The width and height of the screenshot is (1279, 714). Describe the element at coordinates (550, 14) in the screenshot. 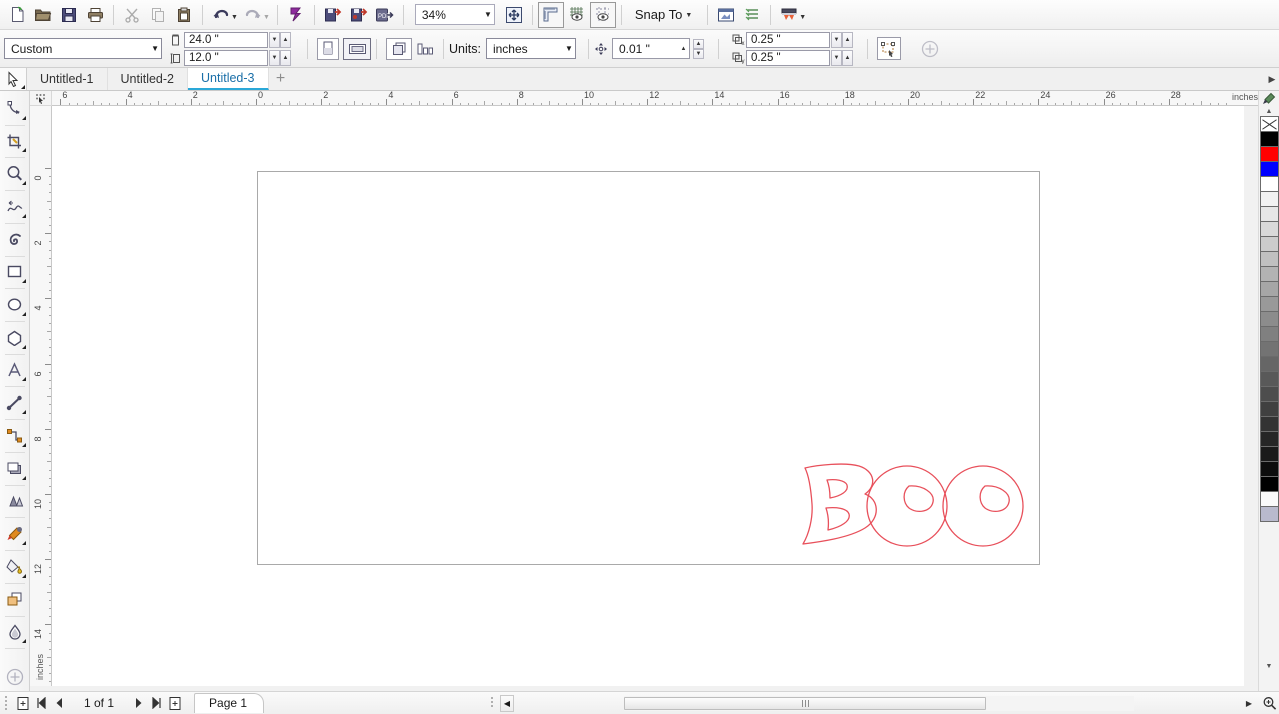

I see `show-rulers-toggle` at that location.